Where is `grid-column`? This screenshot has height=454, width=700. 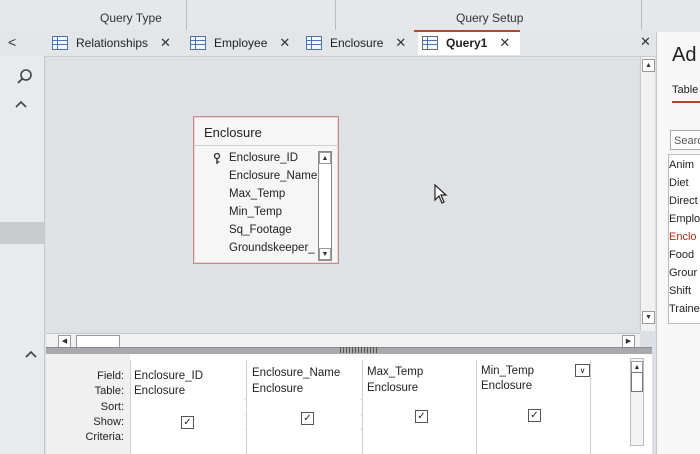 grid-column is located at coordinates (609, 407).